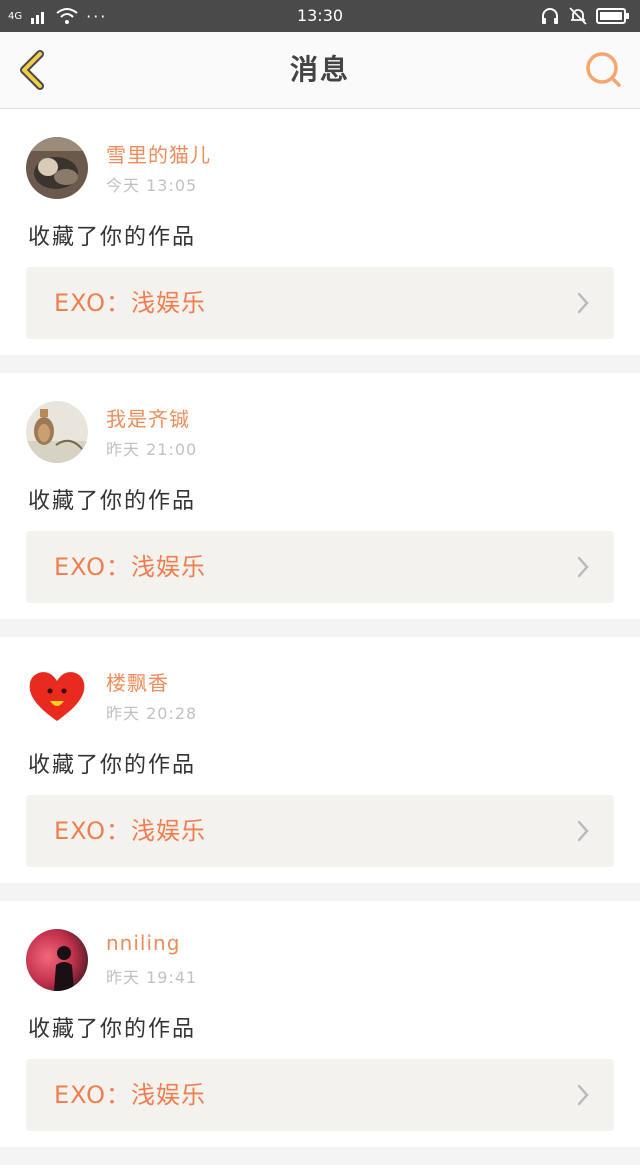 The width and height of the screenshot is (640, 1165). I want to click on battery-icon, so click(612, 16).